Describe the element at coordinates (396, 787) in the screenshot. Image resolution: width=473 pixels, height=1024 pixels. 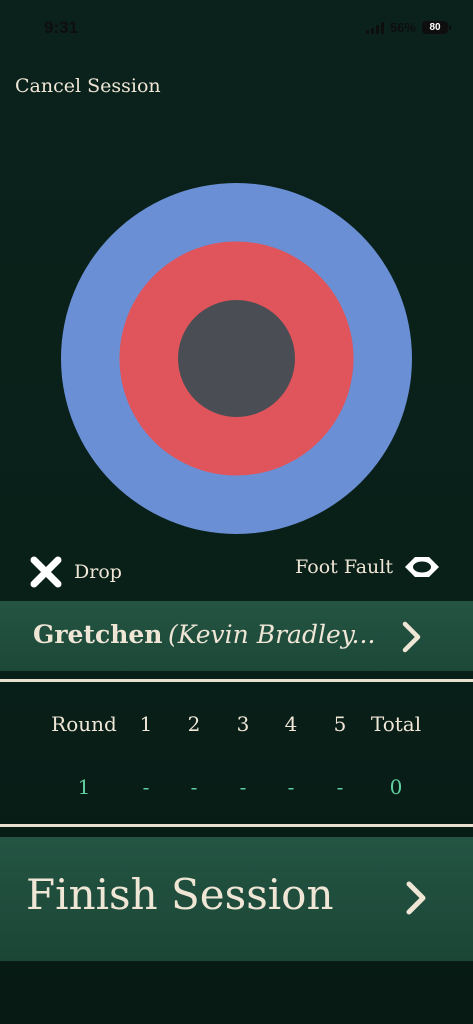
I see `value-total: 0` at that location.